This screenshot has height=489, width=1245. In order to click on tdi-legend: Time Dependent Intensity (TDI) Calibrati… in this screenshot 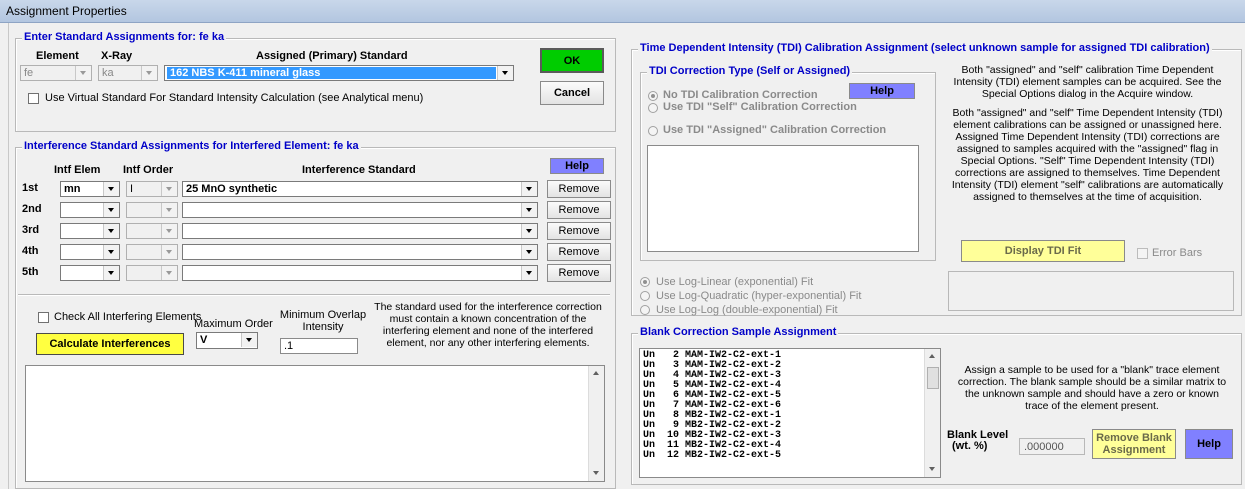, I will do `click(925, 48)`.